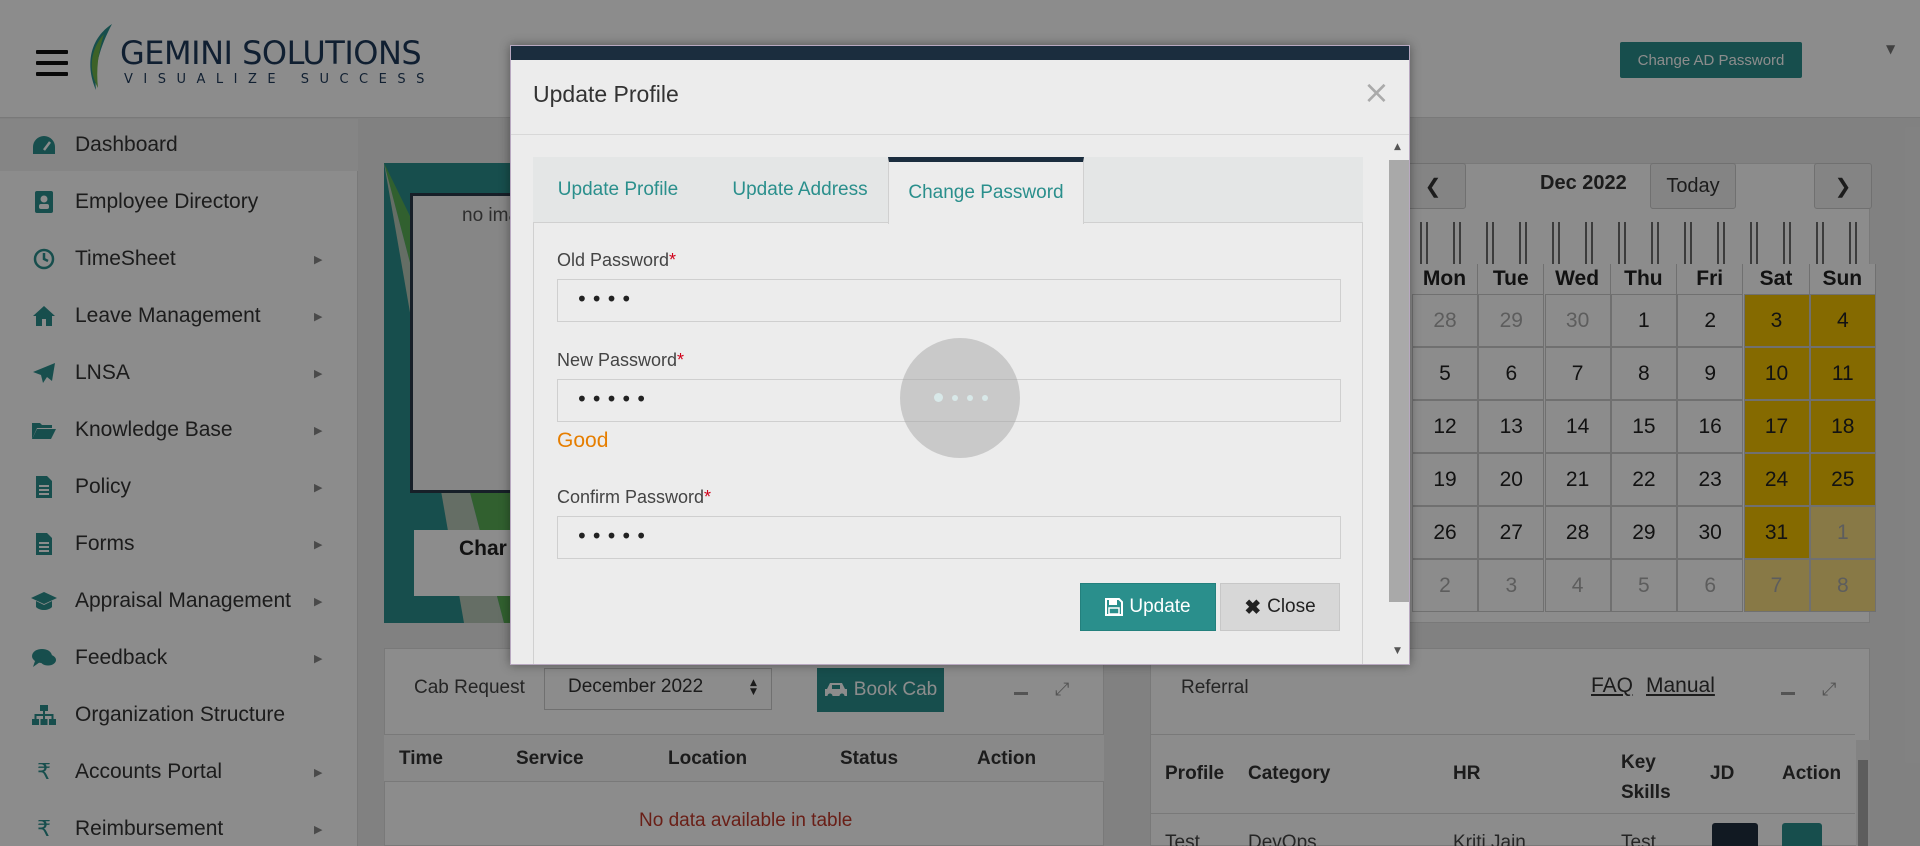 The image size is (1920, 846). What do you see at coordinates (1160, 606) in the screenshot?
I see `update-button-label: Update` at bounding box center [1160, 606].